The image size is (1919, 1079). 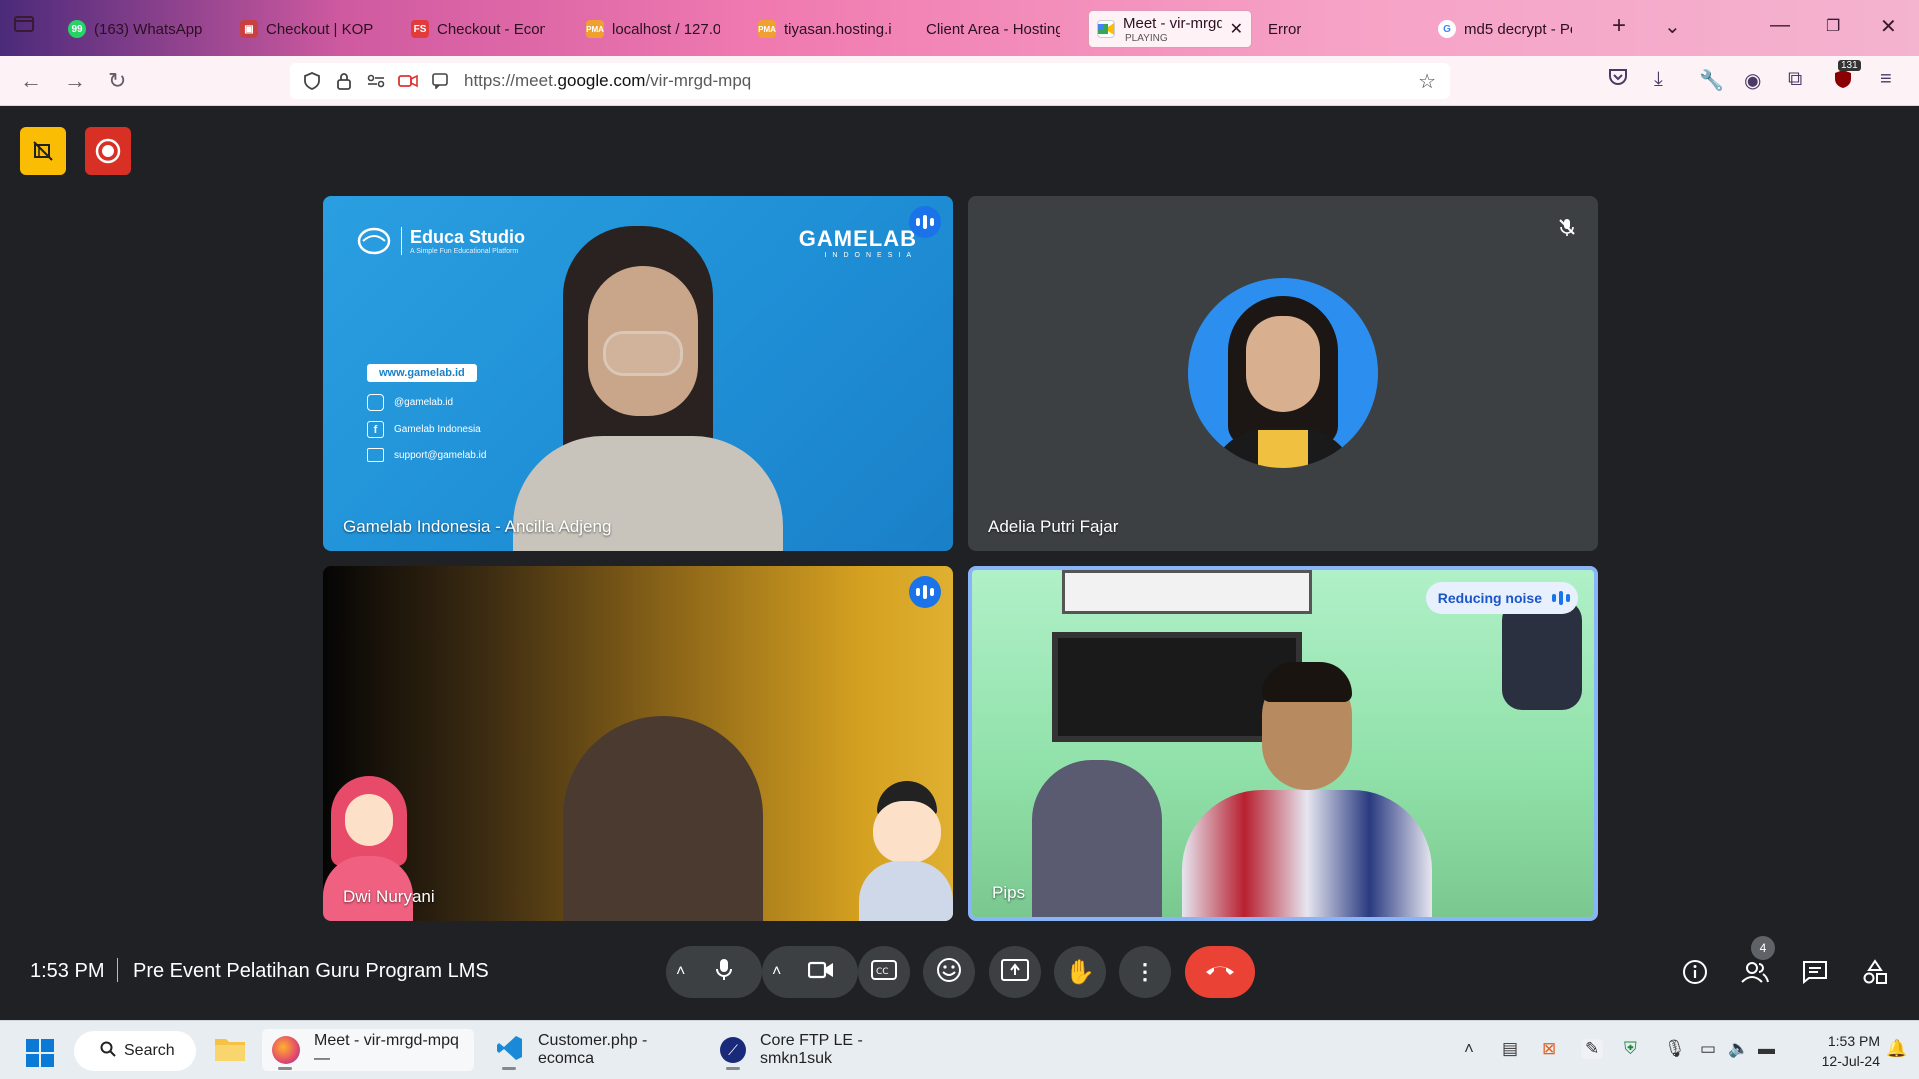 I want to click on tray-pen-icon: ✎, so click(x=1592, y=1049).